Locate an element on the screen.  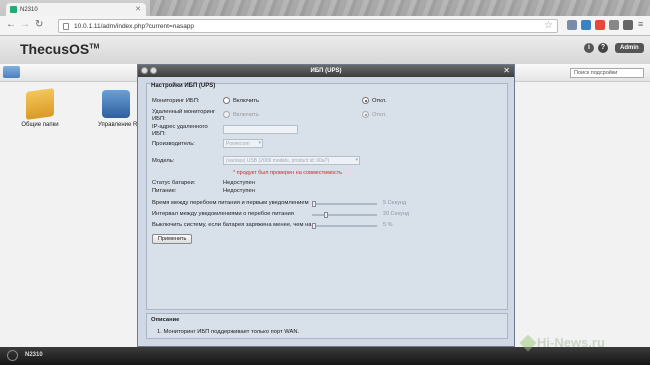
shutdown-slider is located at coordinates (344, 226).